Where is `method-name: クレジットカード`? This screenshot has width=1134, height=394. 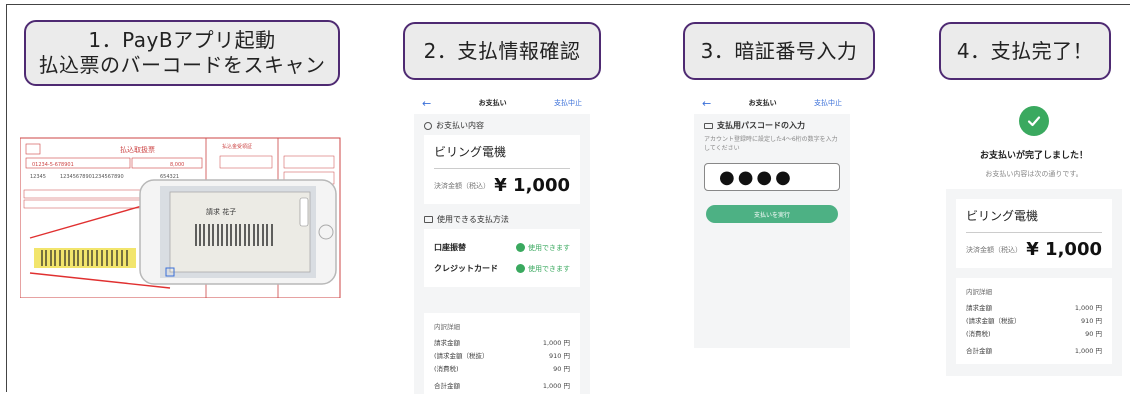 method-name: クレジットカード is located at coordinates (466, 268).